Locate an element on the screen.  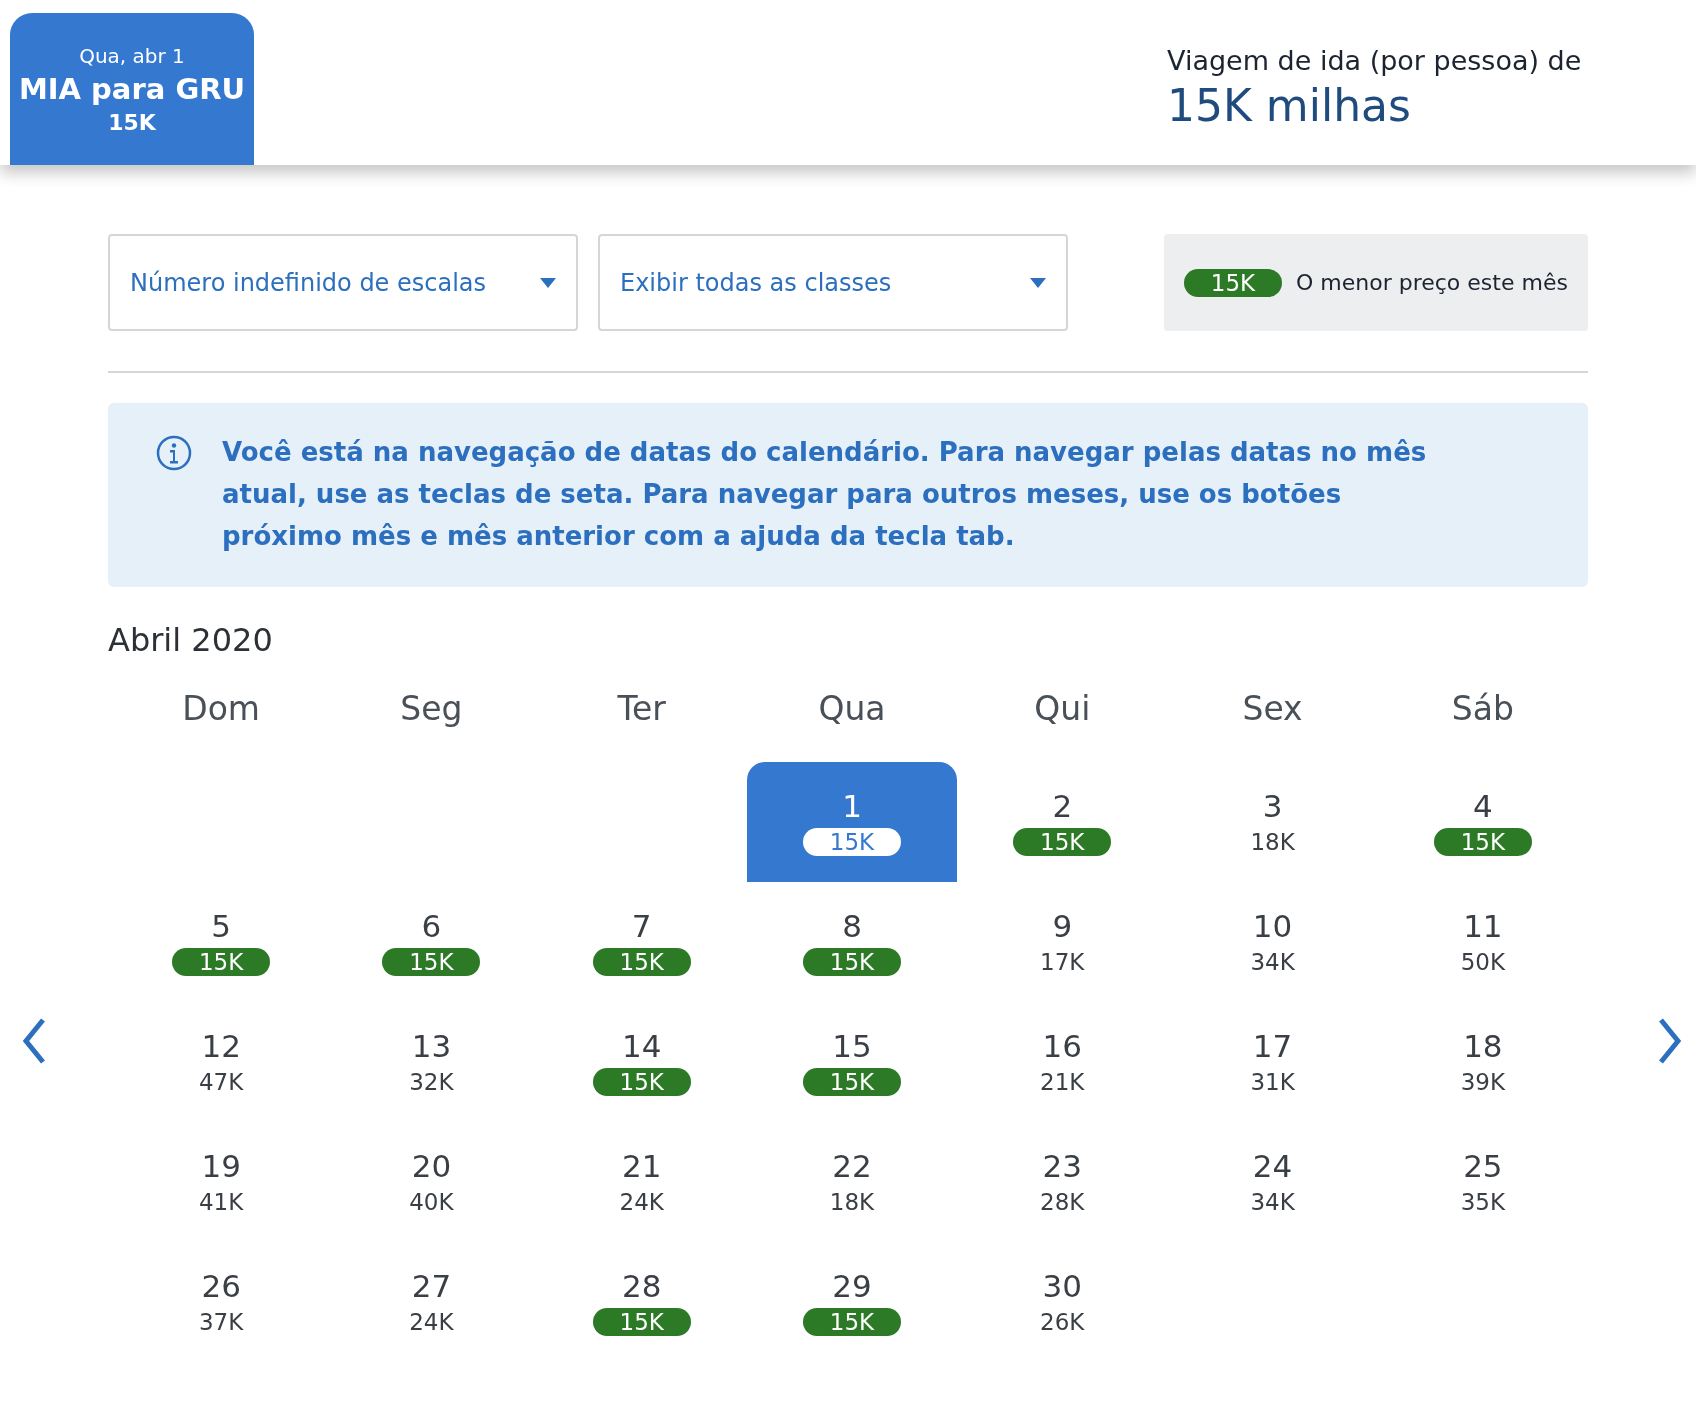
day-price: 35K is located at coordinates (1482, 1202).